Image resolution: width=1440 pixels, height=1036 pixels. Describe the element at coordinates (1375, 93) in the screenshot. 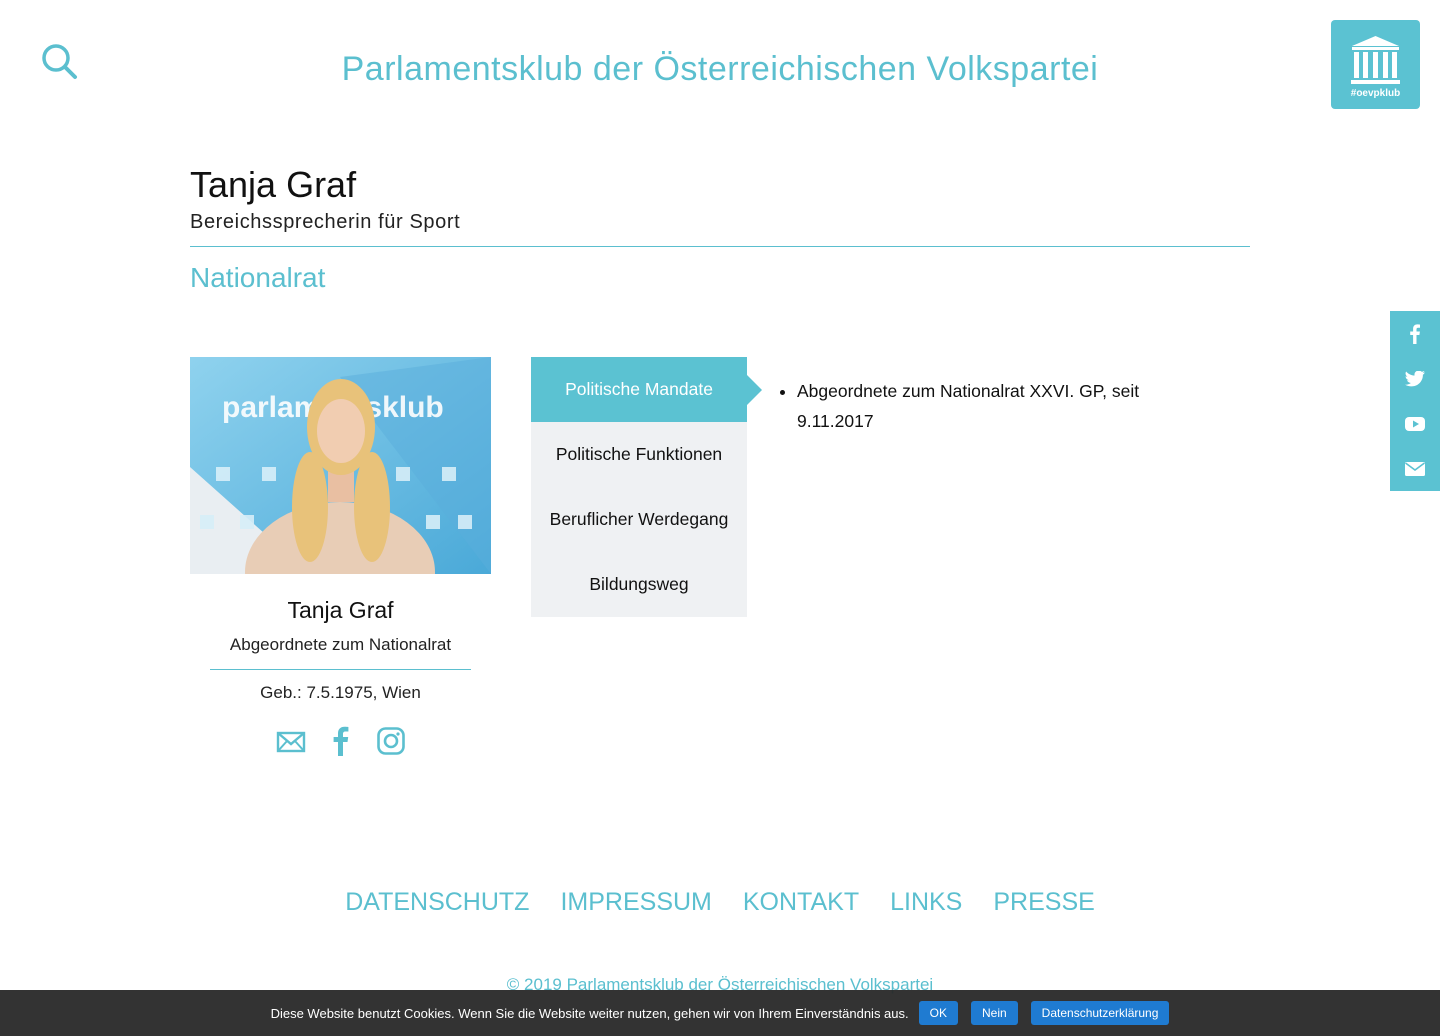

I see `logo-tag: #oevpklub` at that location.